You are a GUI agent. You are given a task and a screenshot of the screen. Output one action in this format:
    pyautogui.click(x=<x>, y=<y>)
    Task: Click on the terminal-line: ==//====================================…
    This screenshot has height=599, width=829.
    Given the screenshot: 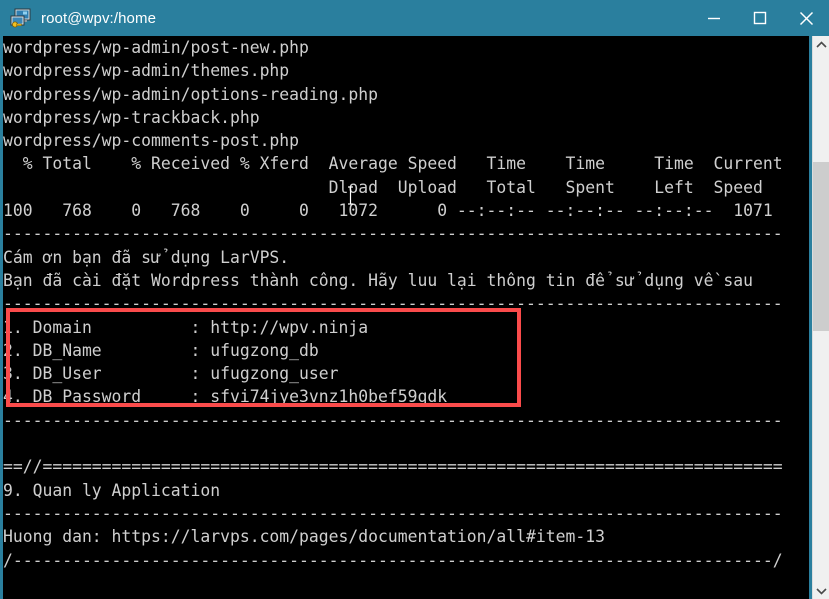 What is the action you would take?
    pyautogui.click(x=393, y=467)
    